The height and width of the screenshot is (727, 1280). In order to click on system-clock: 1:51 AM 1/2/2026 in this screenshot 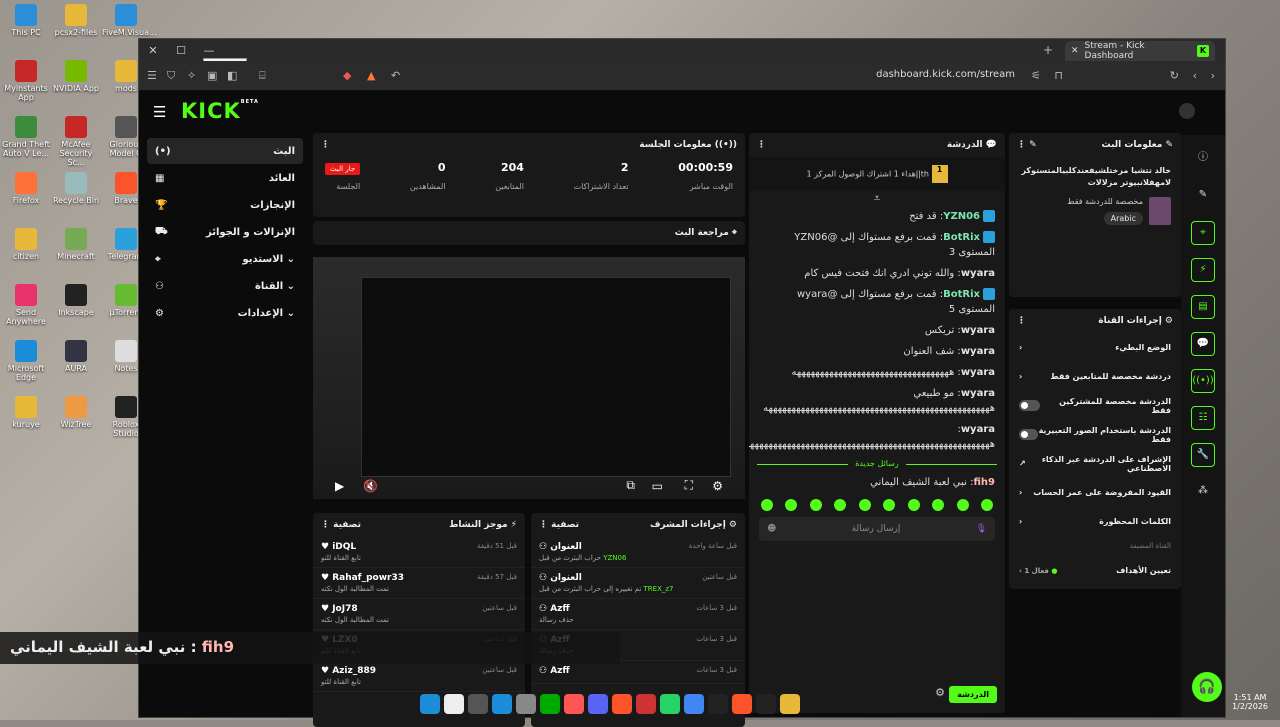, I will do `click(1250, 702)`.